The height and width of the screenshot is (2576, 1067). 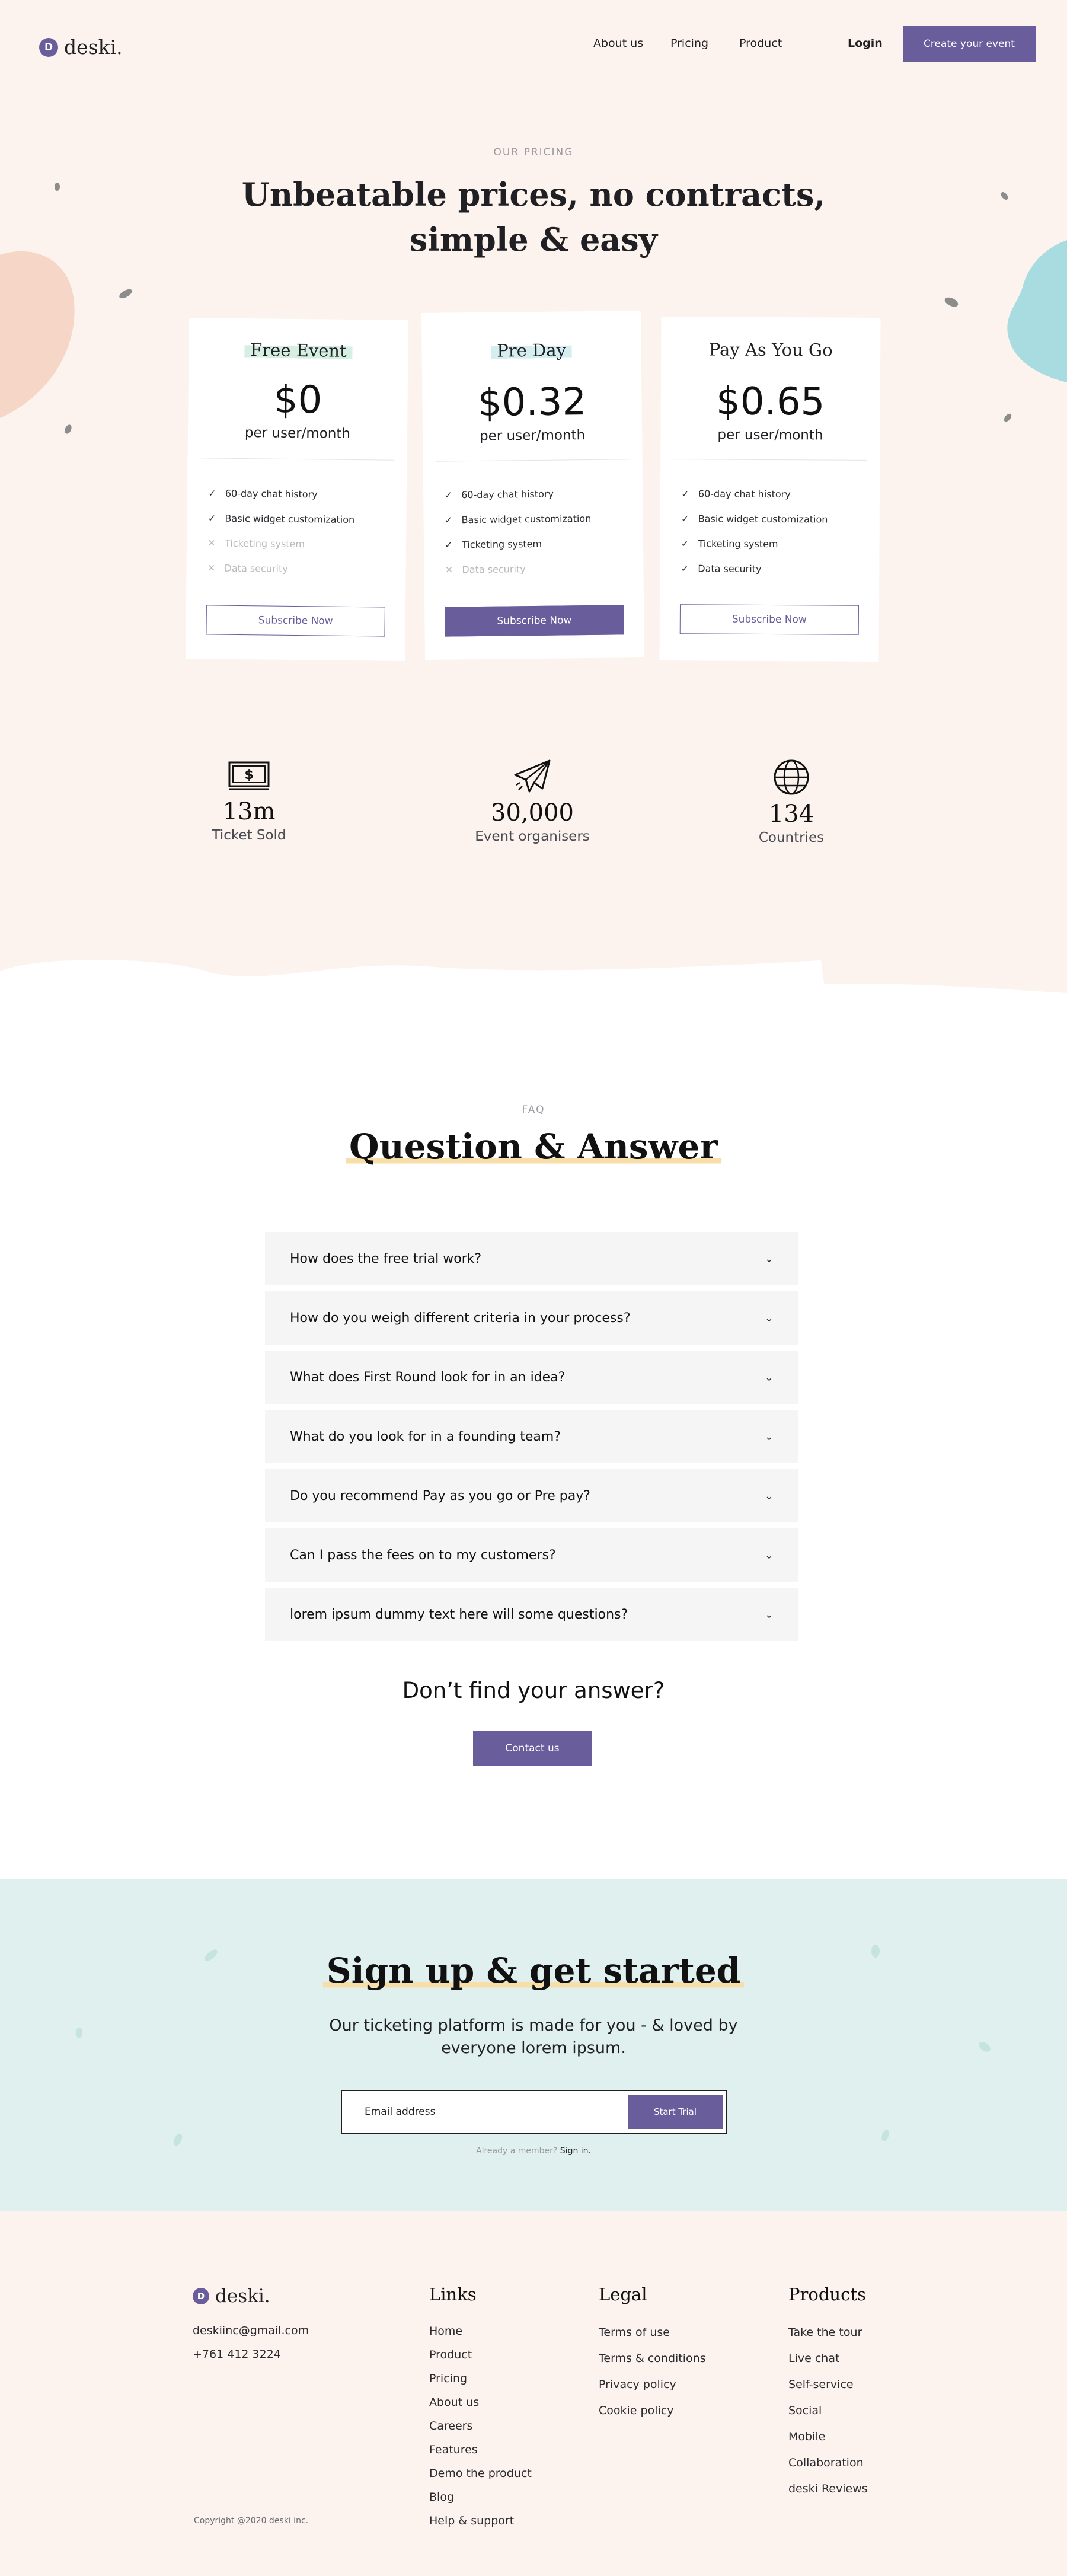 I want to click on stat-tickets-sold: $ 13m Ticket Sold, so click(x=249, y=801).